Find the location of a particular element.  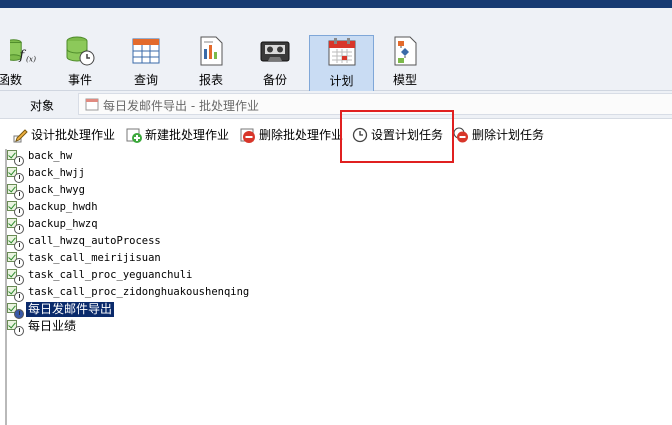

list-item-label: backup_hwdh is located at coordinates (63, 207).